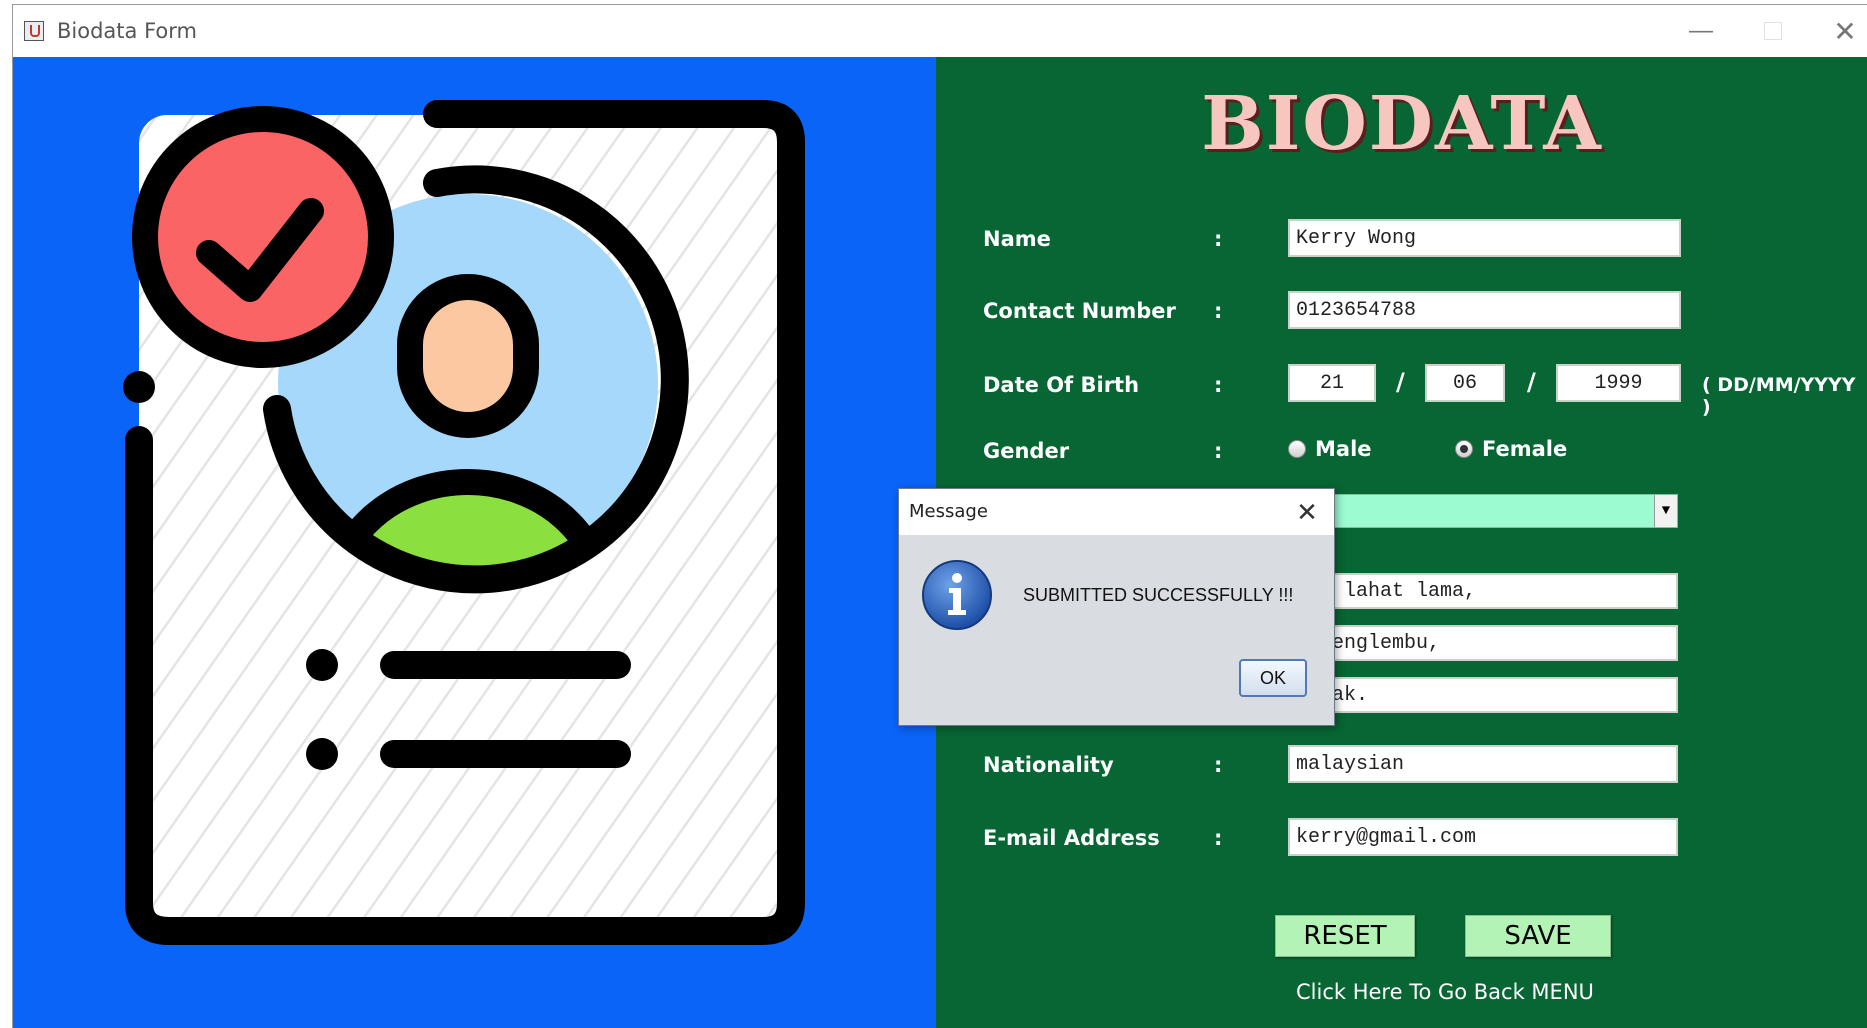 This screenshot has height=1028, width=1867. I want to click on gender-male-radio: Male, so click(1330, 449).